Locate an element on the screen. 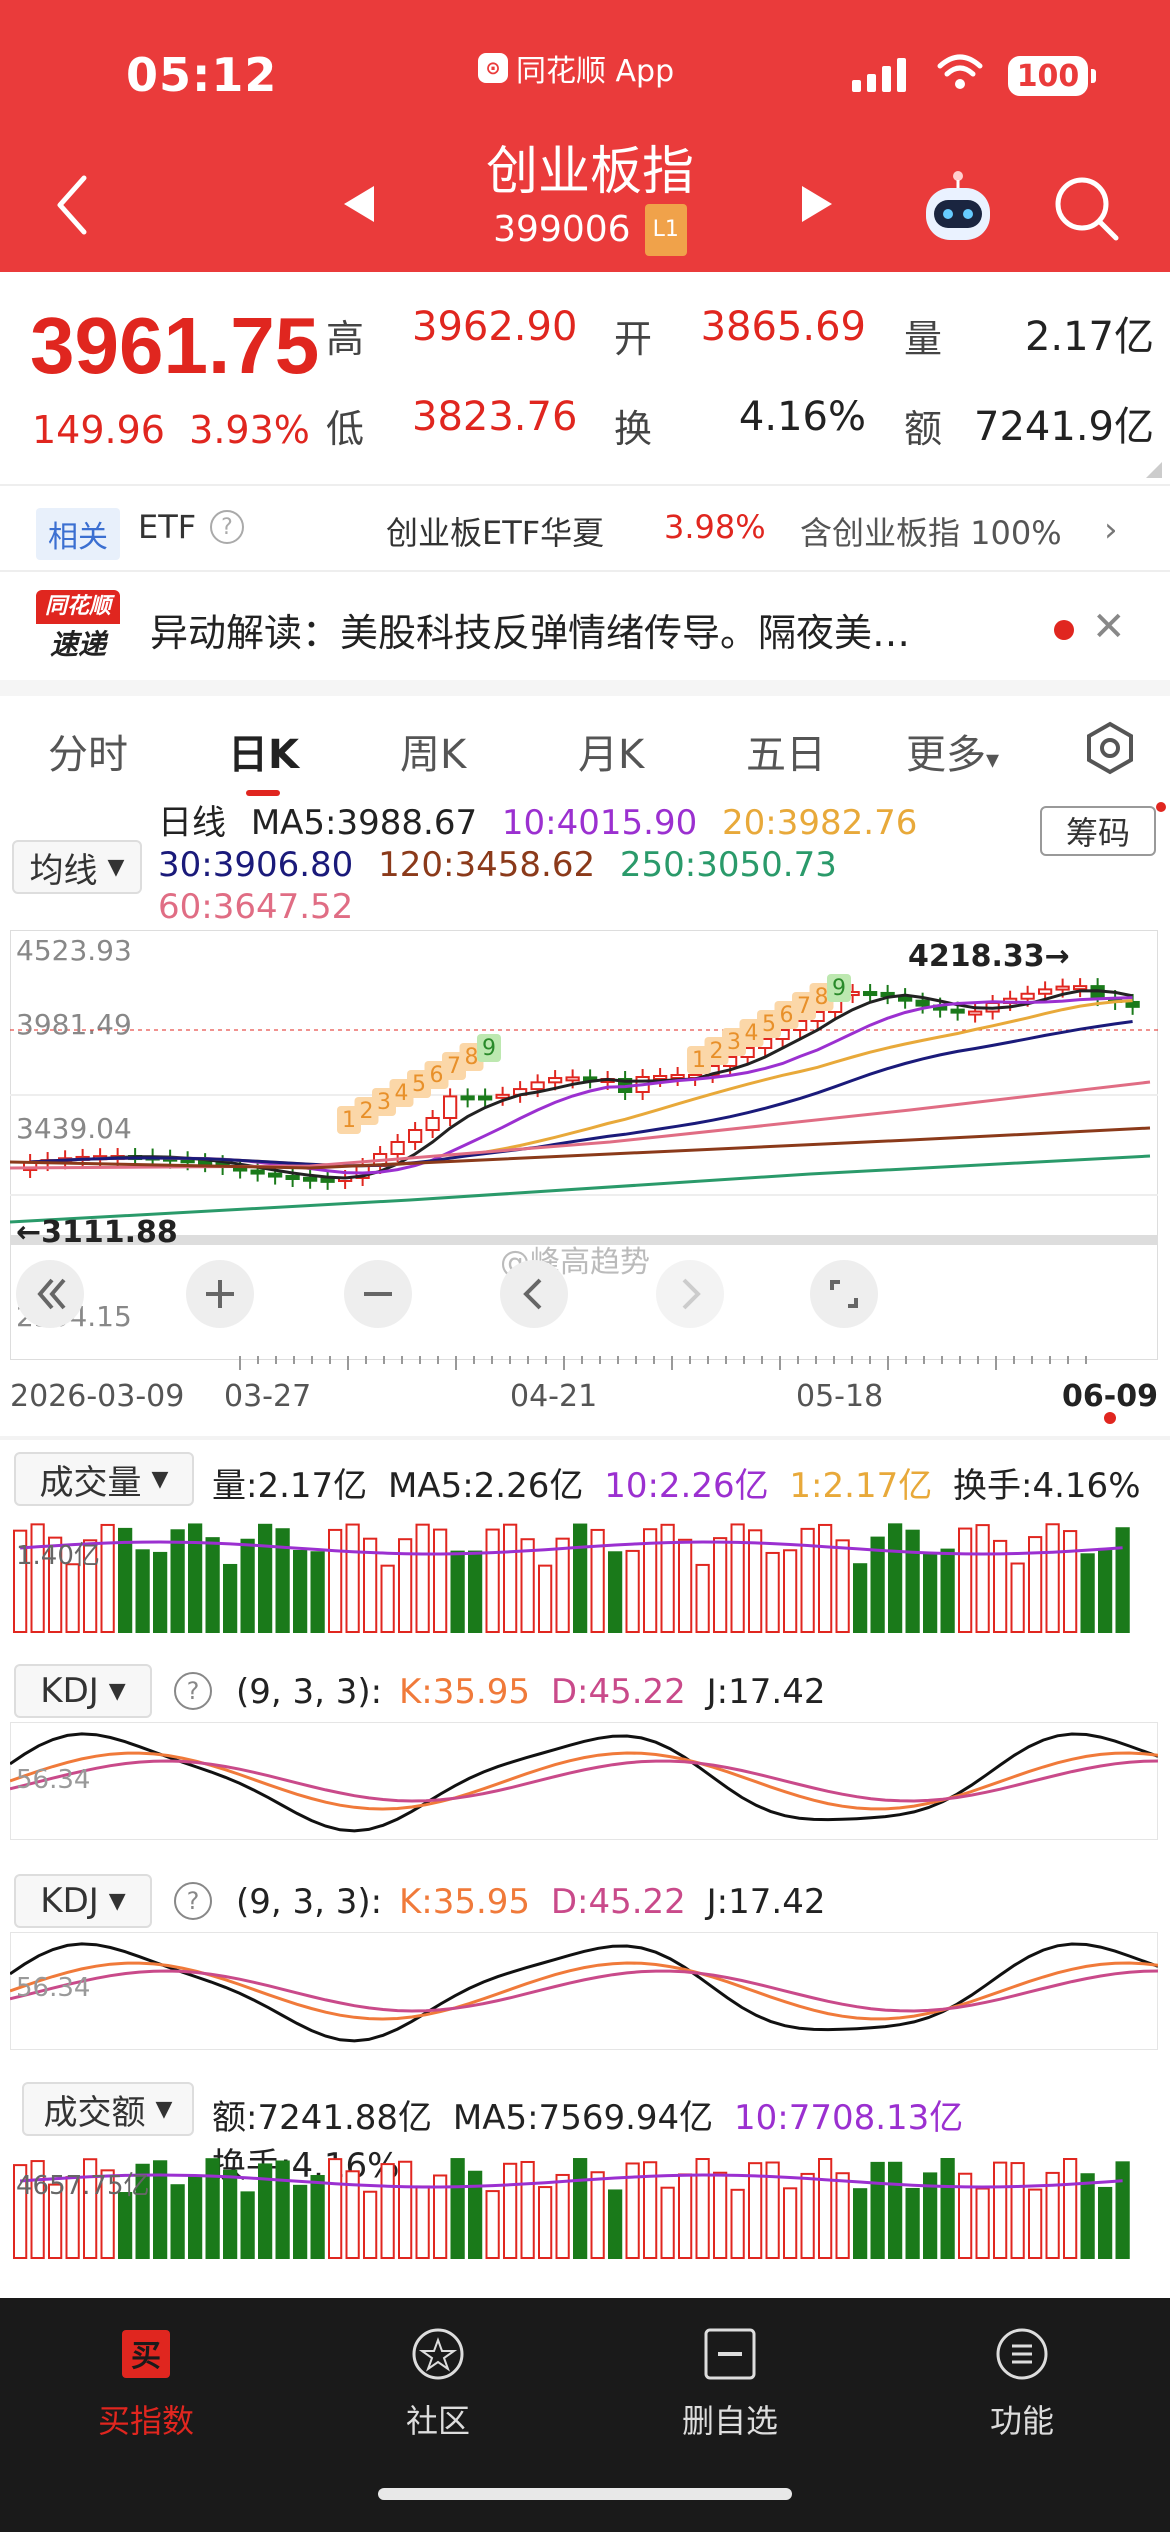 The height and width of the screenshot is (2532, 1170). collapse-left-icon is located at coordinates (54, 1294).